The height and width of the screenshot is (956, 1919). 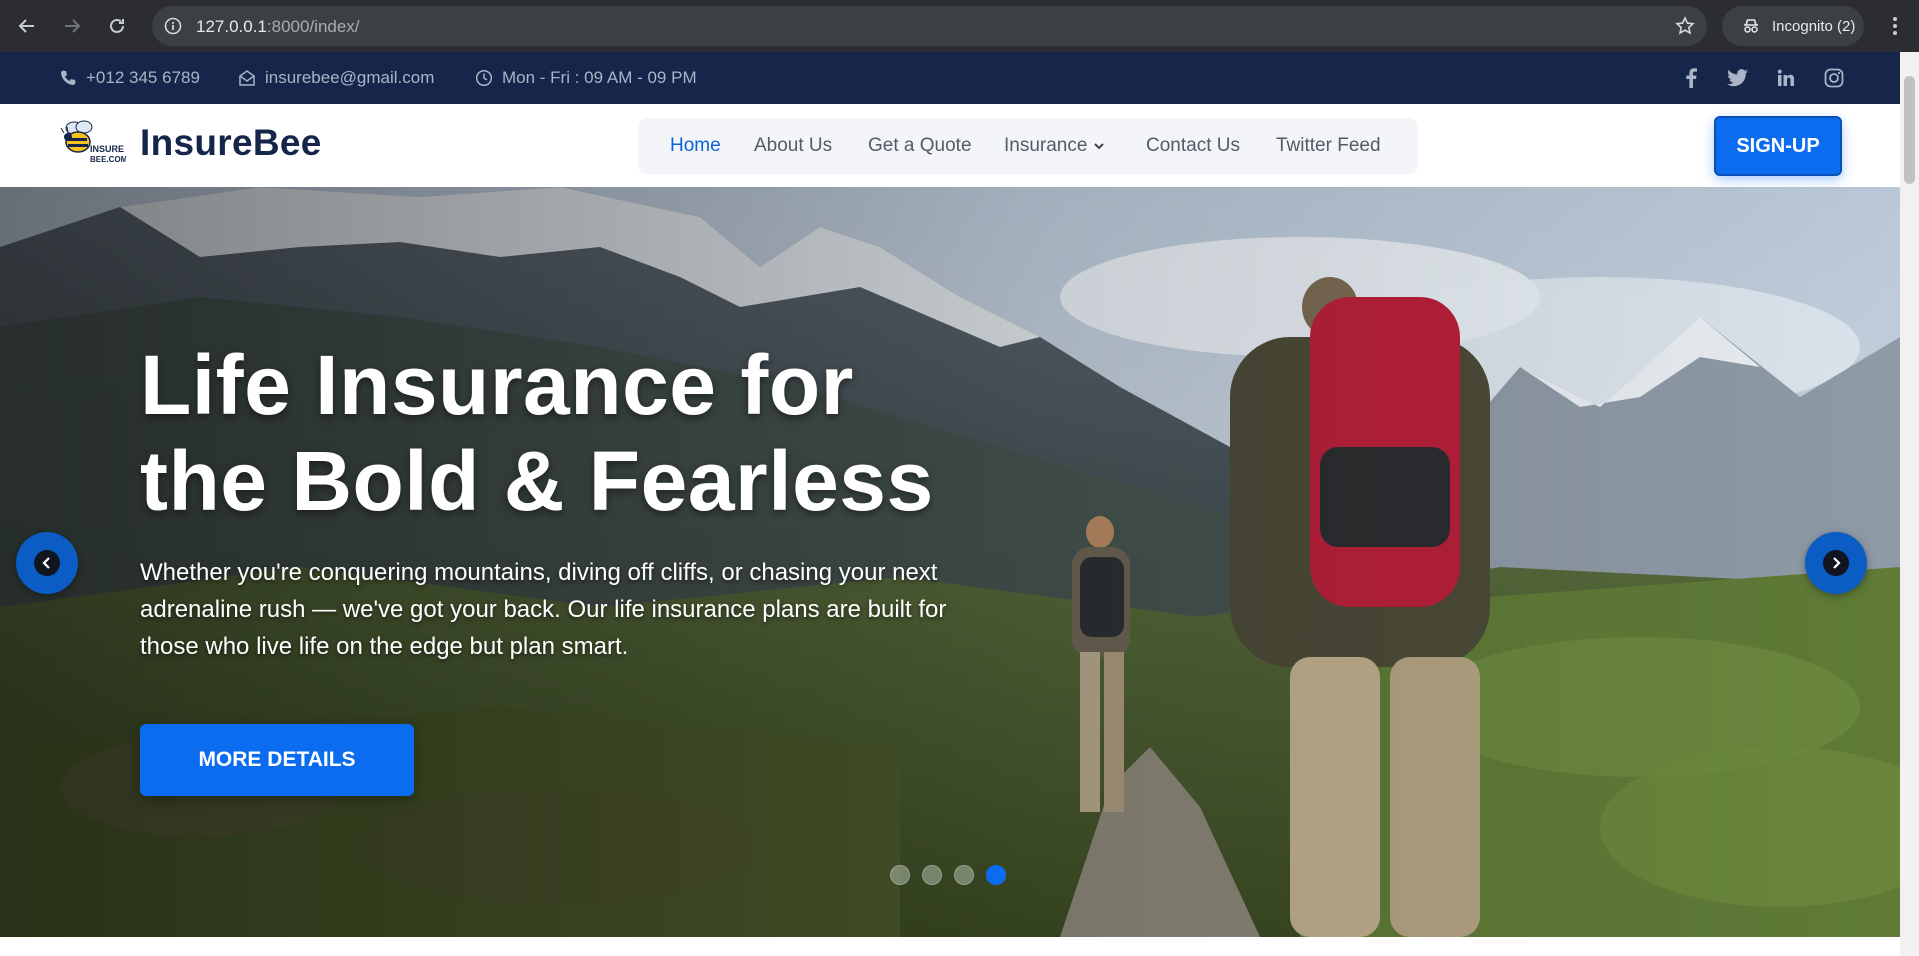 I want to click on envelope-open-icon, so click(x=247, y=78).